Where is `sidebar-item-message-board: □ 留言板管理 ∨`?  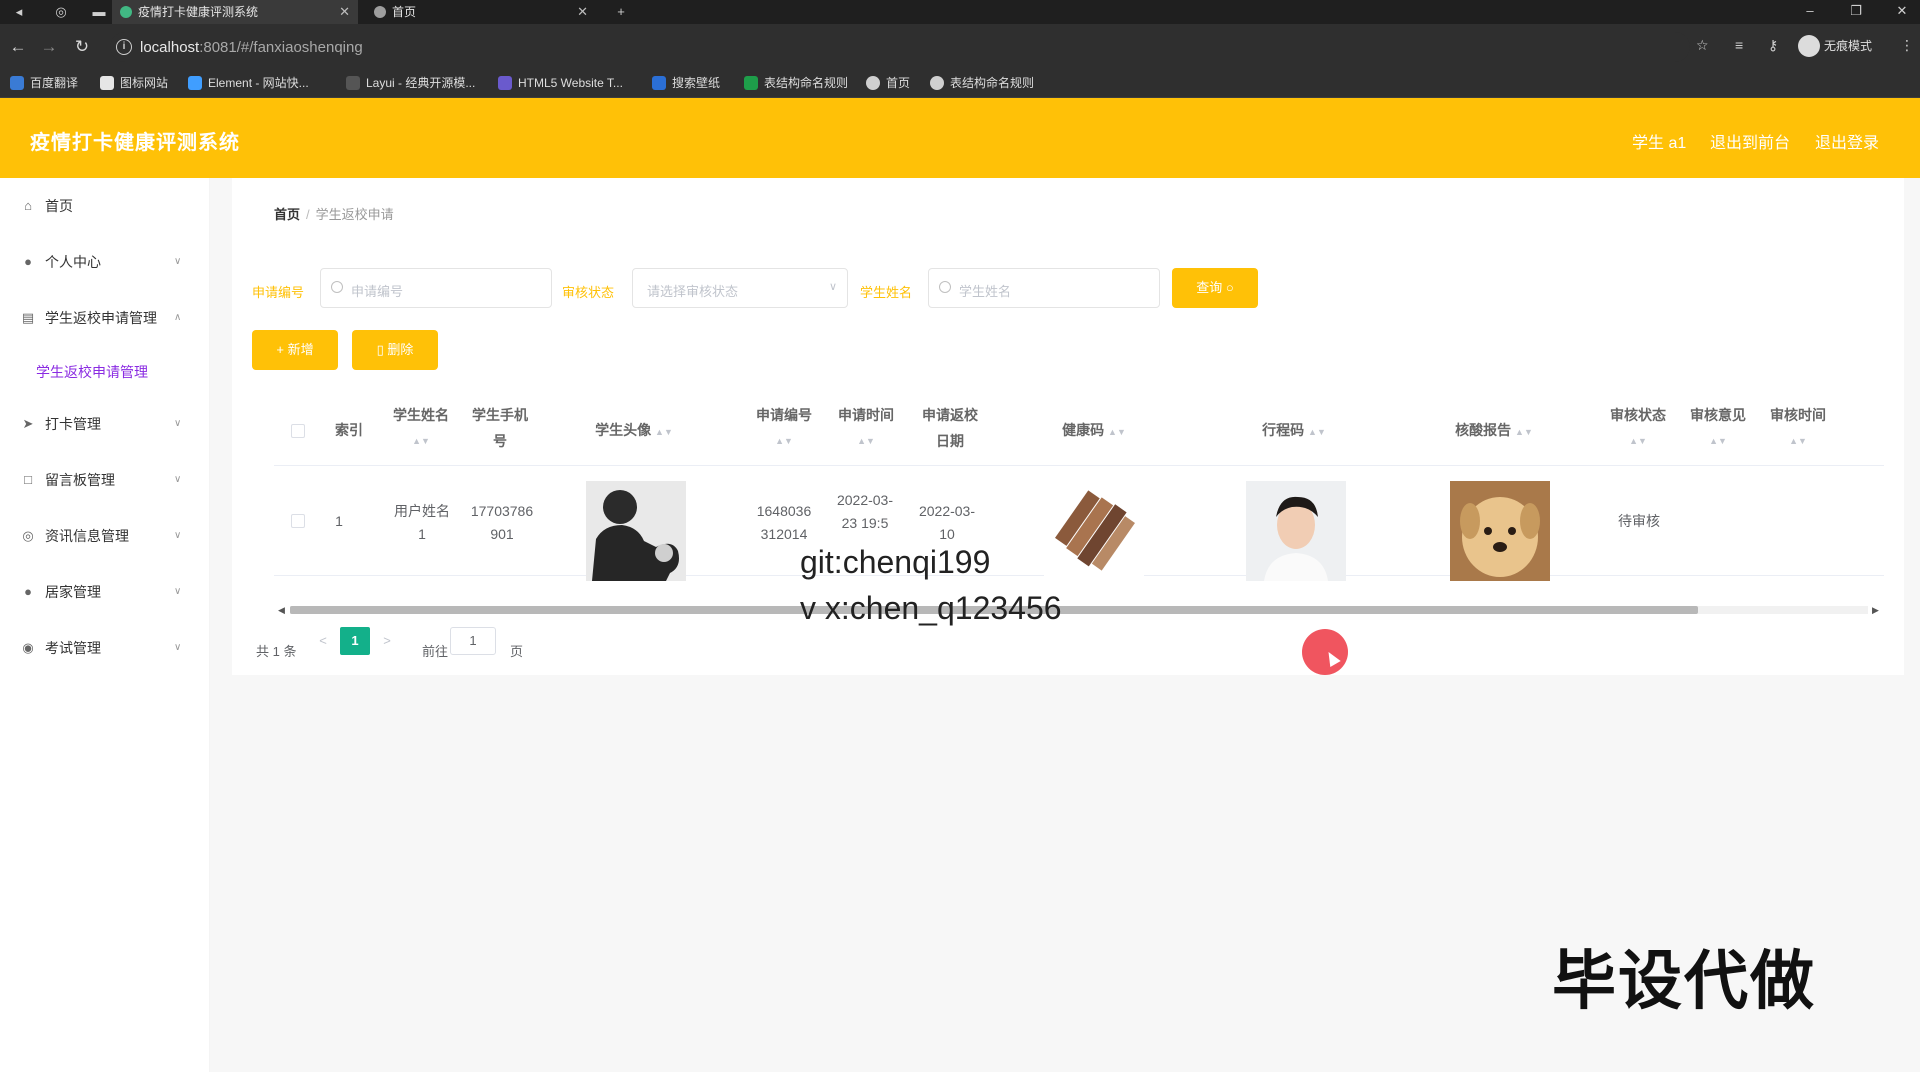 sidebar-item-message-board: □ 留言板管理 ∨ is located at coordinates (105, 480).